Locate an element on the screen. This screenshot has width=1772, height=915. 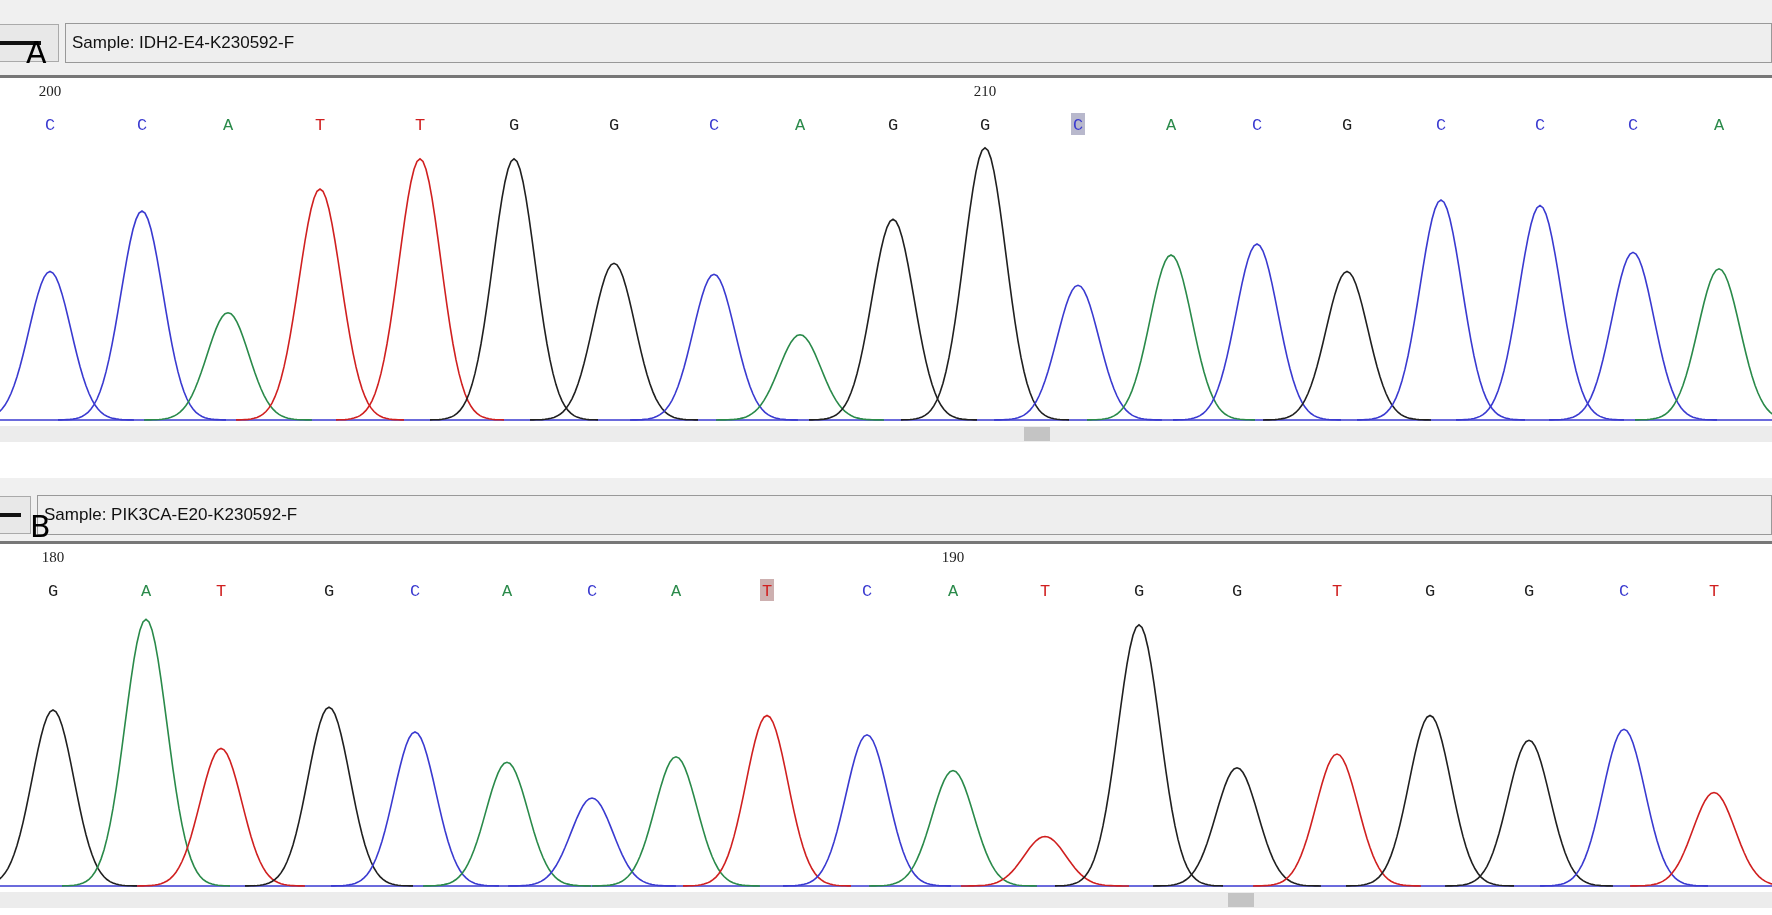
sample-field: Sample: IDH2-E4-K230592-F is located at coordinates (918, 42).